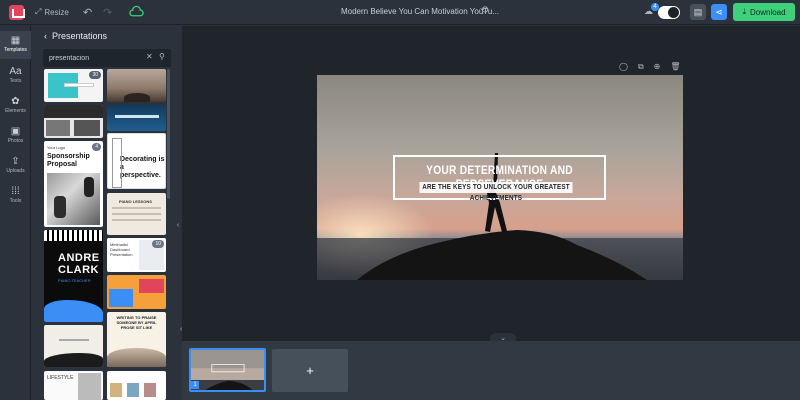  What do you see at coordinates (38, 11) in the screenshot?
I see `resize-icon: ⤢` at bounding box center [38, 11].